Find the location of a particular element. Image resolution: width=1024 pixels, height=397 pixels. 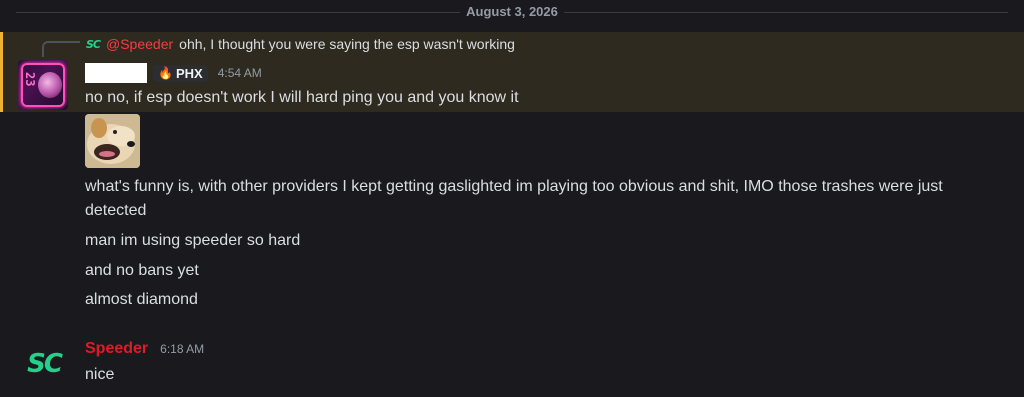

message-timestamp: 4:54 AM is located at coordinates (240, 73).